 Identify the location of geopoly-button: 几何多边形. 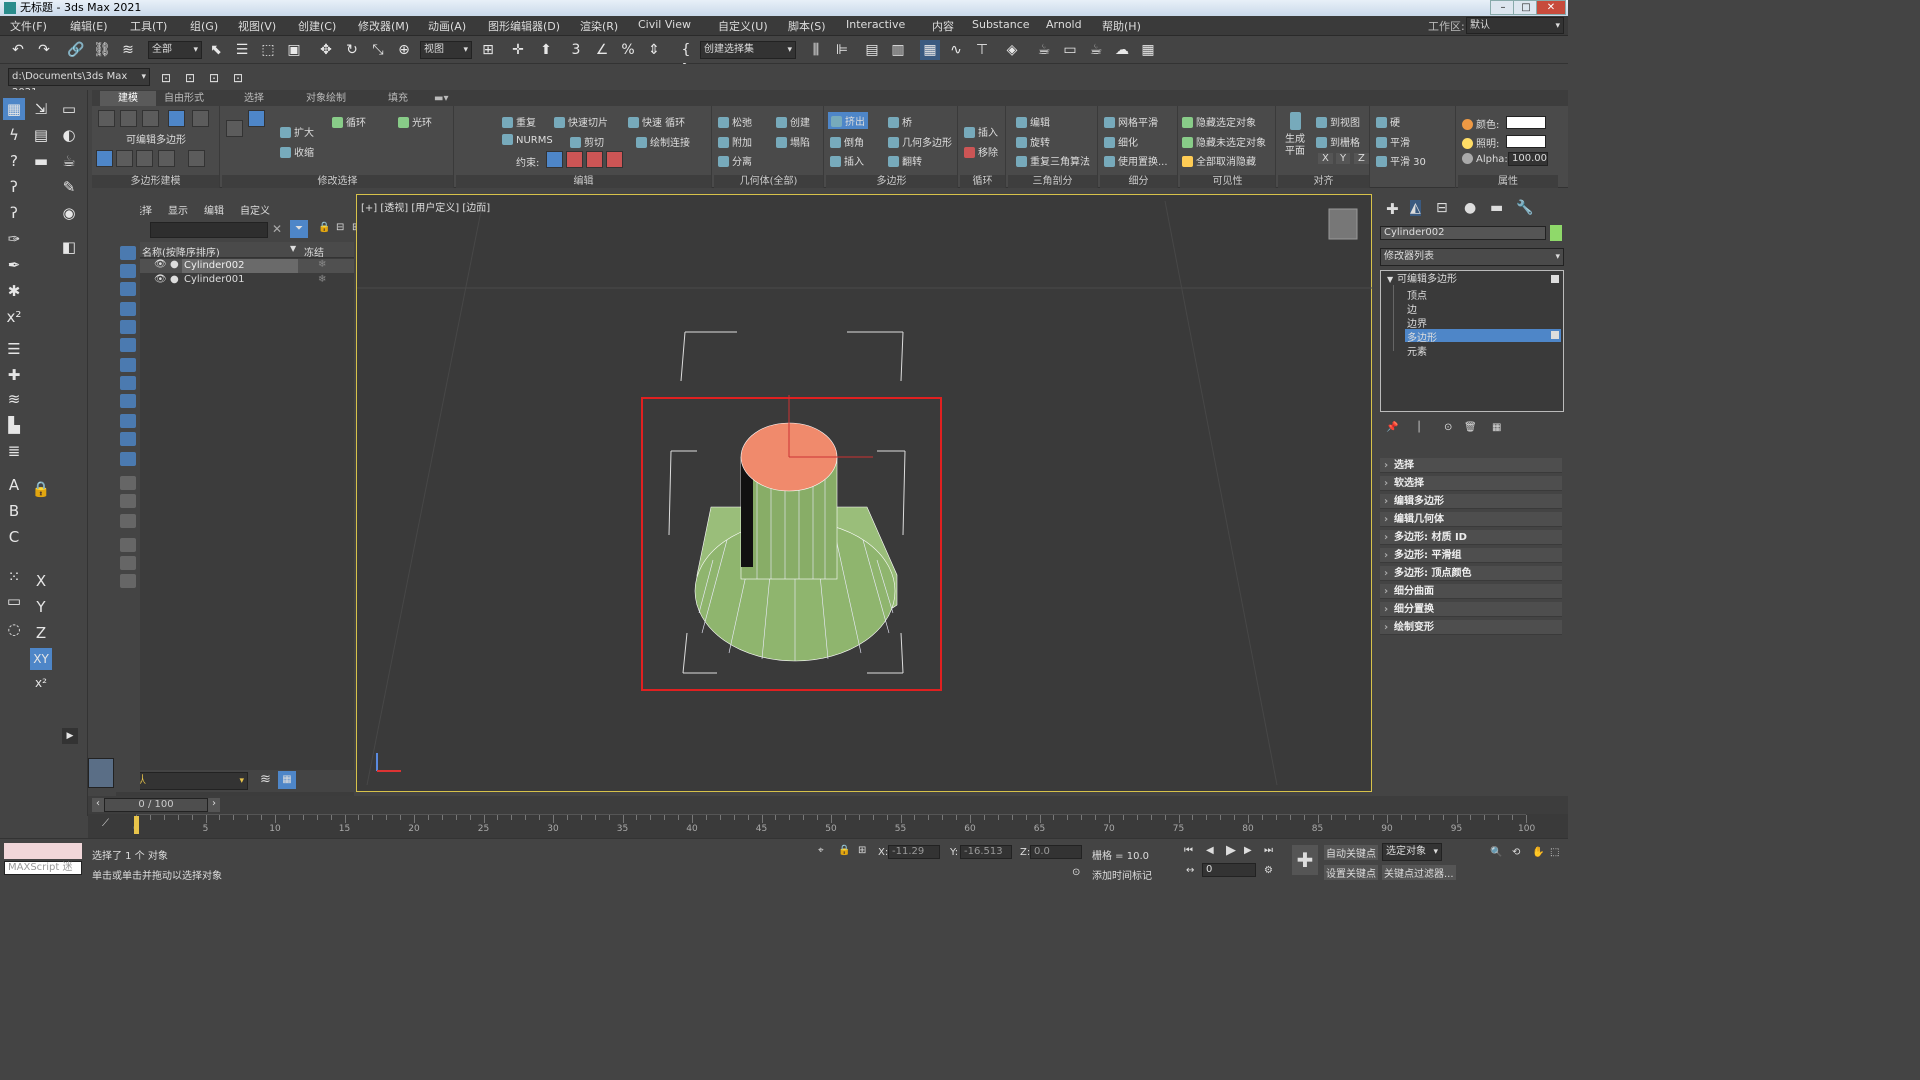
(920, 141).